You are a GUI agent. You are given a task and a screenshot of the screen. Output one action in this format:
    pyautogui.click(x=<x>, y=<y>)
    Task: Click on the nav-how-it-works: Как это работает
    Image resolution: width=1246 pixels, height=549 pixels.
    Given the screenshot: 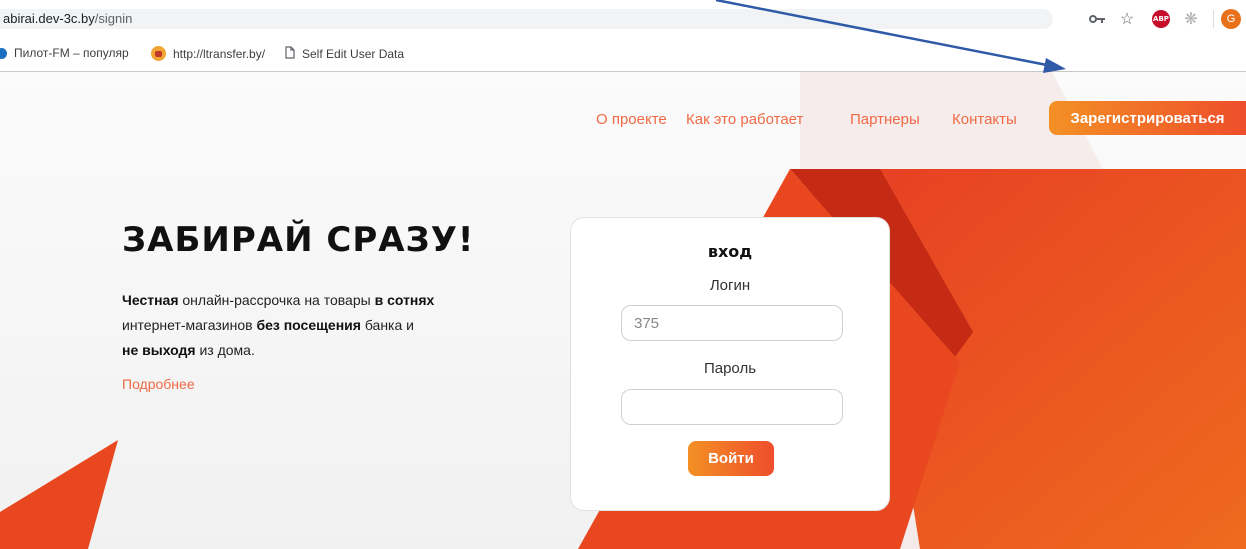 What is the action you would take?
    pyautogui.click(x=744, y=119)
    